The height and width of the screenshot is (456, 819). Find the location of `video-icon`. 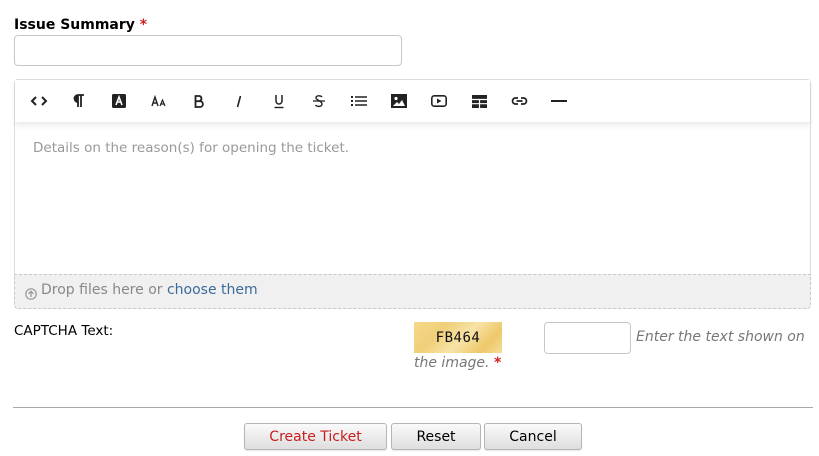

video-icon is located at coordinates (439, 101).